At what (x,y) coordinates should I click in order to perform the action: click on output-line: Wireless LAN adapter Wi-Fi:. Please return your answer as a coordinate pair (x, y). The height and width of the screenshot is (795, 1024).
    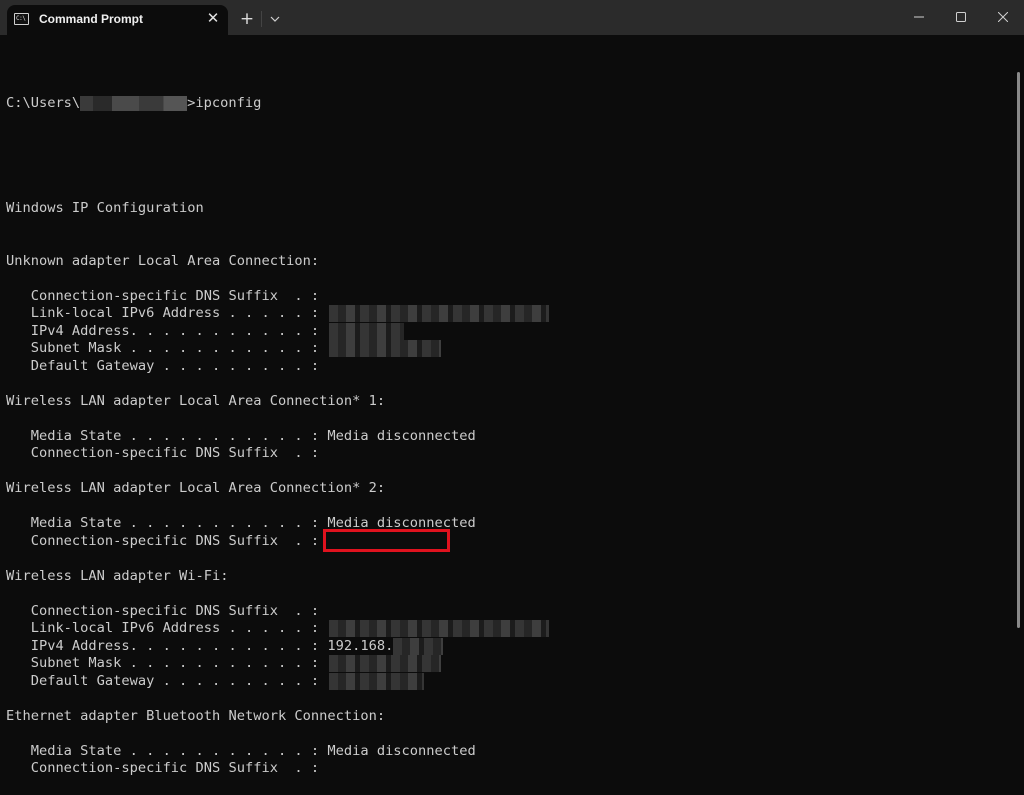
    Looking at the image, I should click on (117, 575).